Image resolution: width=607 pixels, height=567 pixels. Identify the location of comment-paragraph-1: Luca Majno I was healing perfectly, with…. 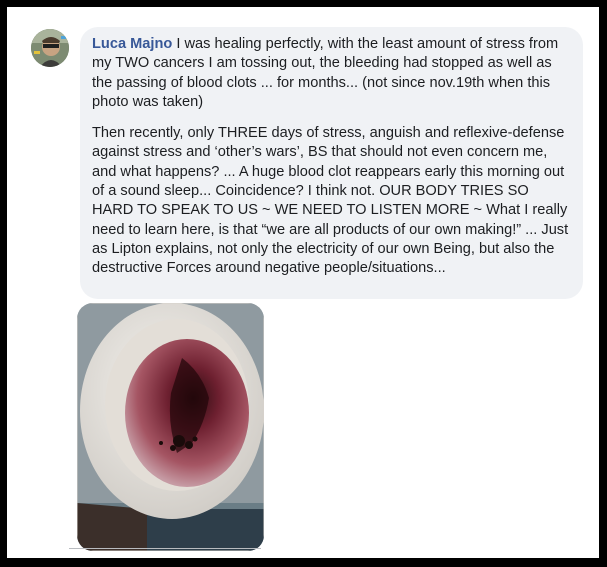
(331, 73).